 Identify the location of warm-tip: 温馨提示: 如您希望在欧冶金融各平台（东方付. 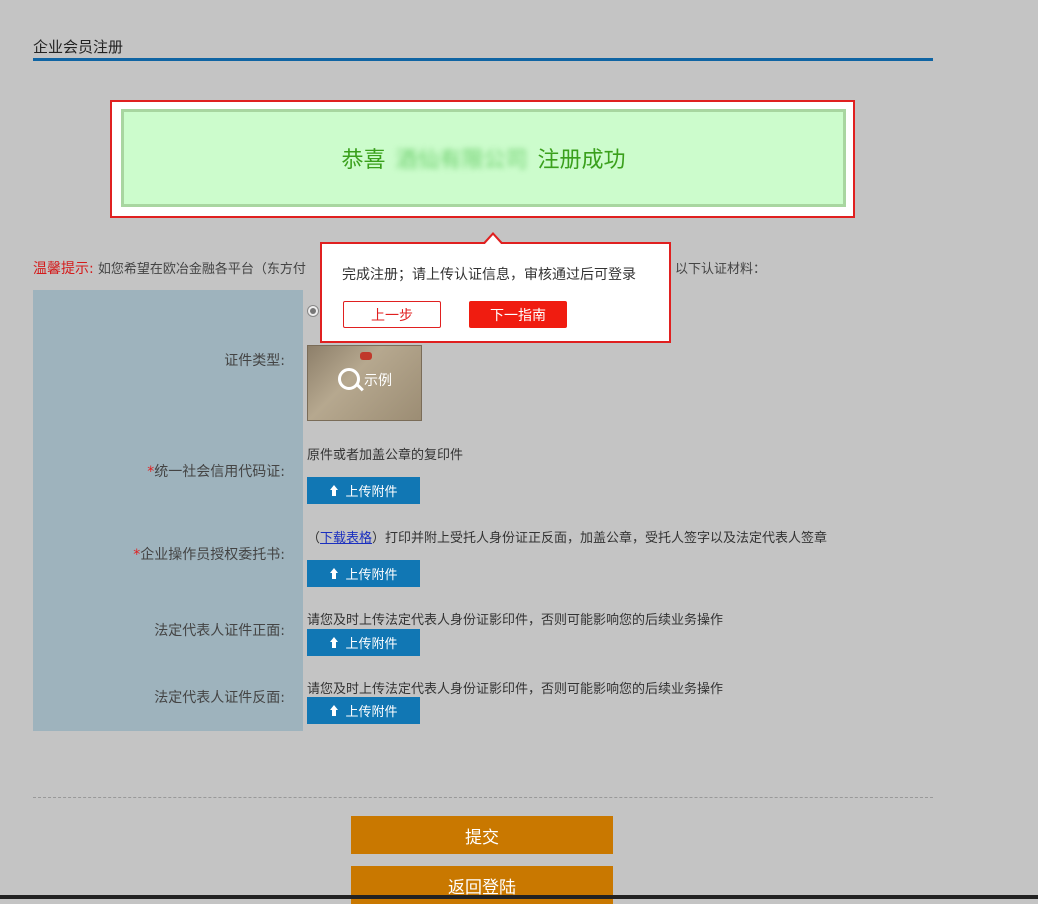
(169, 268).